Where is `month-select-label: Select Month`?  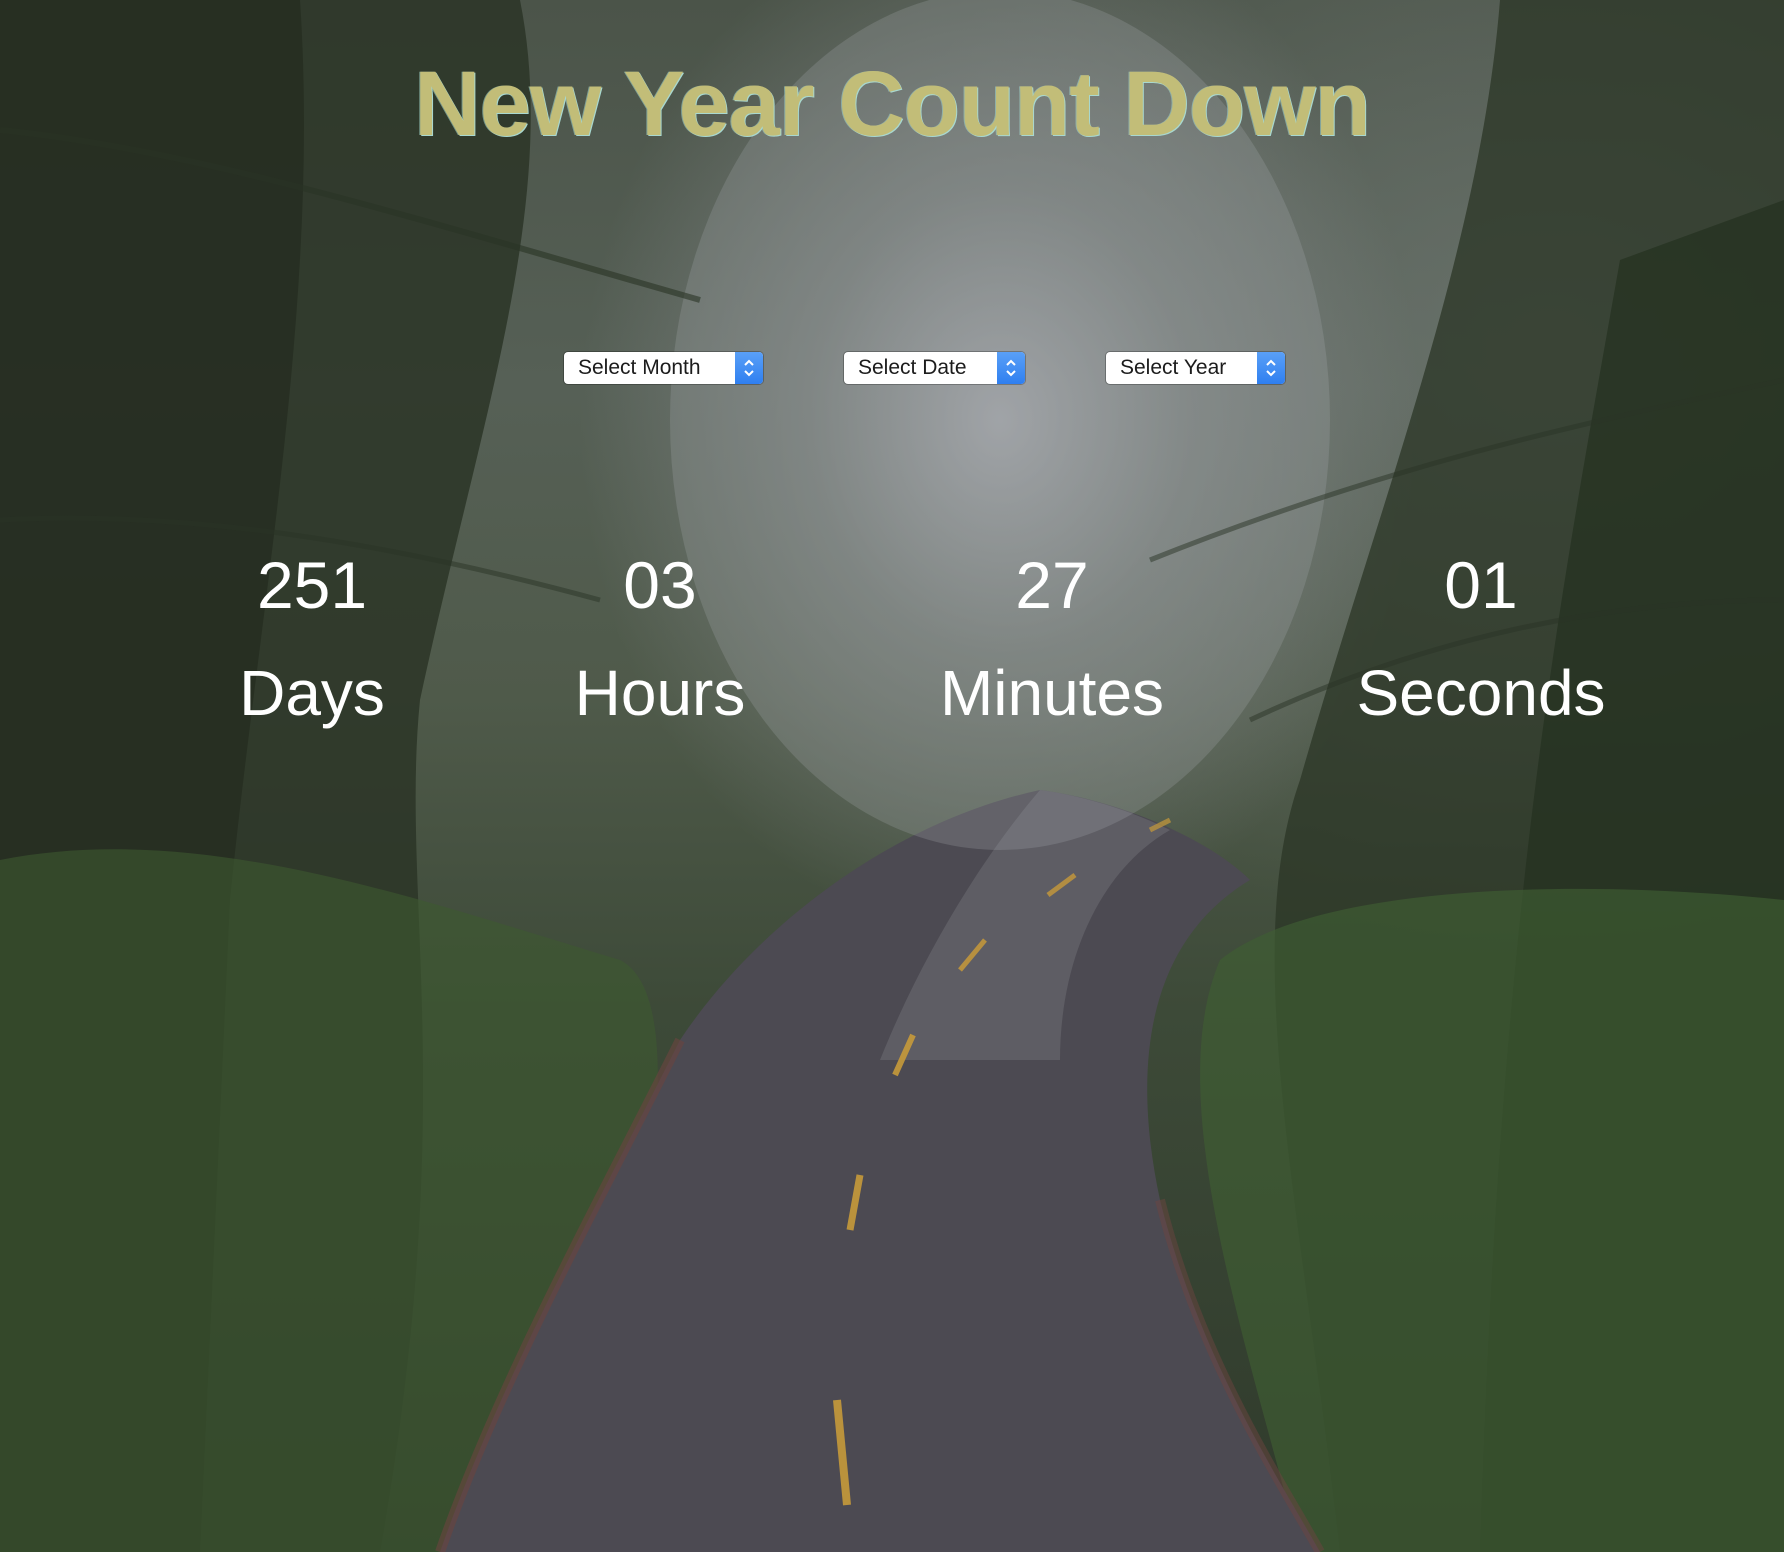
month-select-label: Select Month is located at coordinates (639, 367).